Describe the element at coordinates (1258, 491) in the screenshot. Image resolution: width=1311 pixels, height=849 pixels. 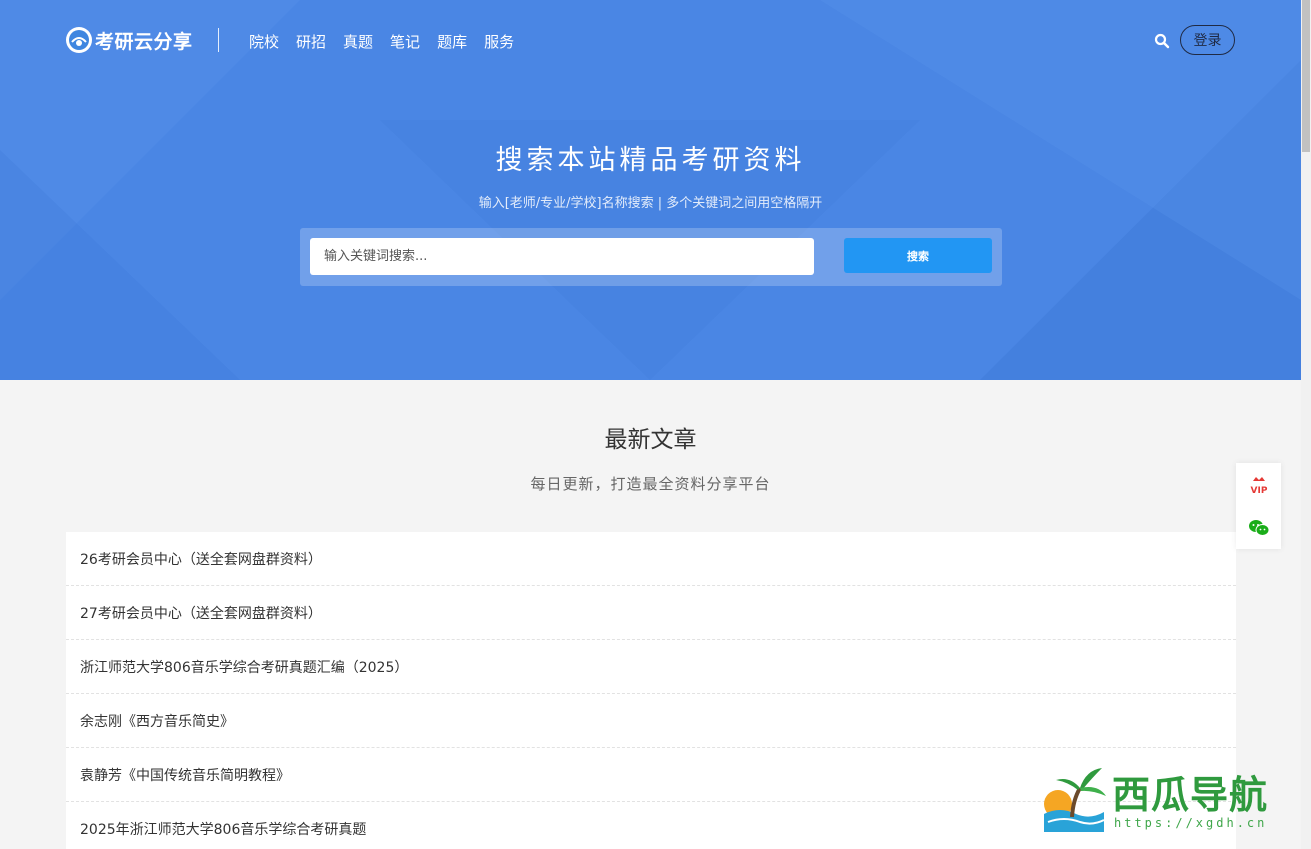
I see `vip-label: VIP` at that location.